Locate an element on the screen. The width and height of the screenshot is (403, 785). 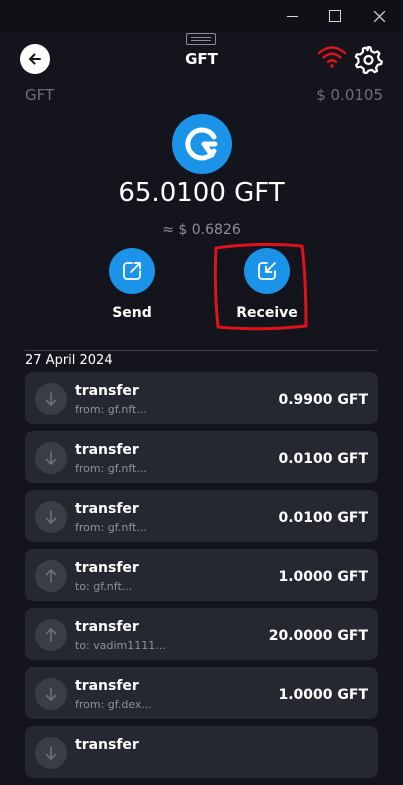
close-button is located at coordinates (379, 16).